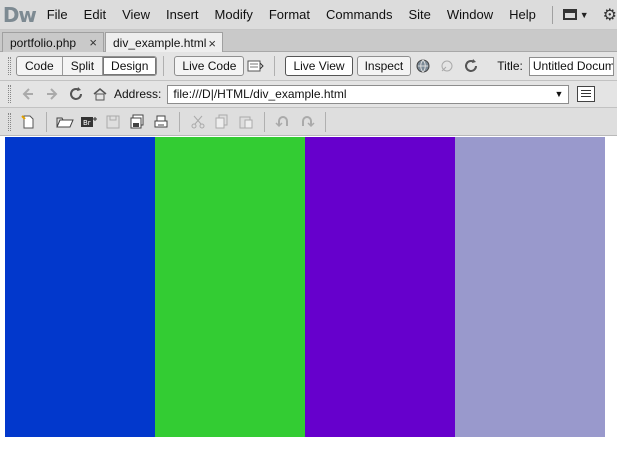 This screenshot has width=617, height=452. What do you see at coordinates (586, 94) in the screenshot?
I see `browser-navigation-options-icon` at bounding box center [586, 94].